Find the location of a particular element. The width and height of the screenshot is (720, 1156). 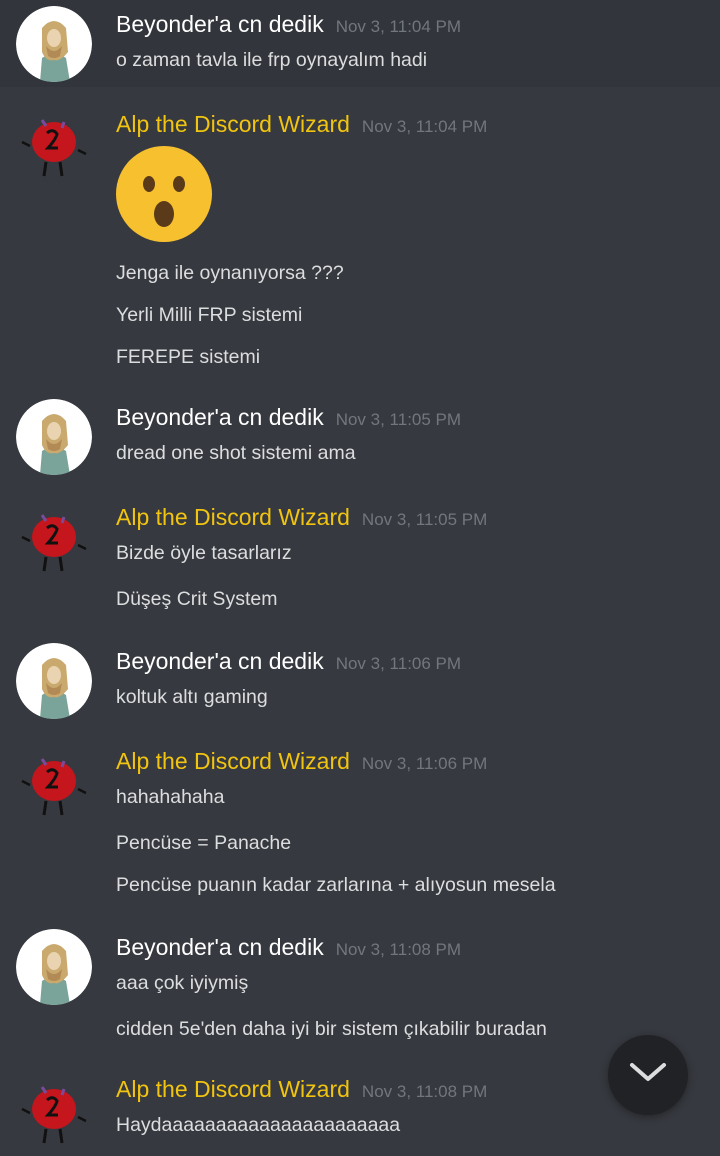

message-text: aaa çok iyiymiş is located at coordinates (182, 983).